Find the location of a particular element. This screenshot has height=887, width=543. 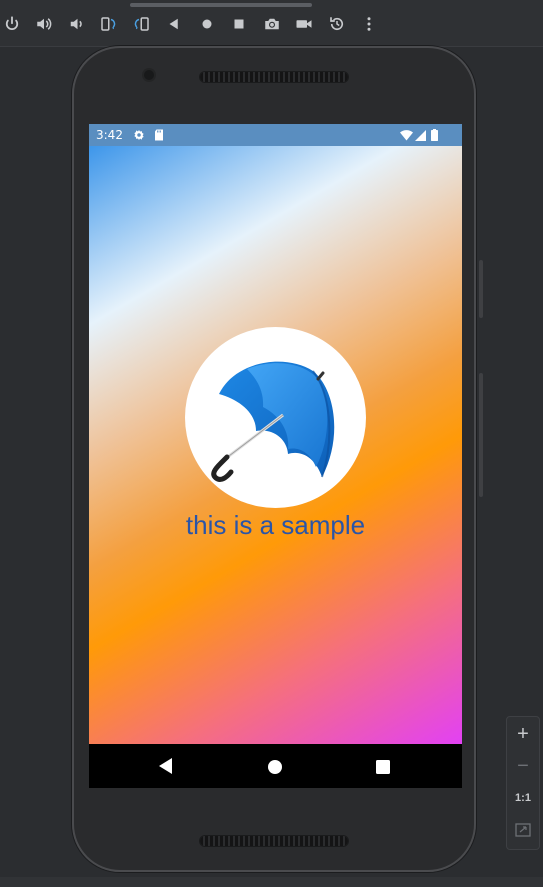

emulator-toolbar is located at coordinates (271, 23).